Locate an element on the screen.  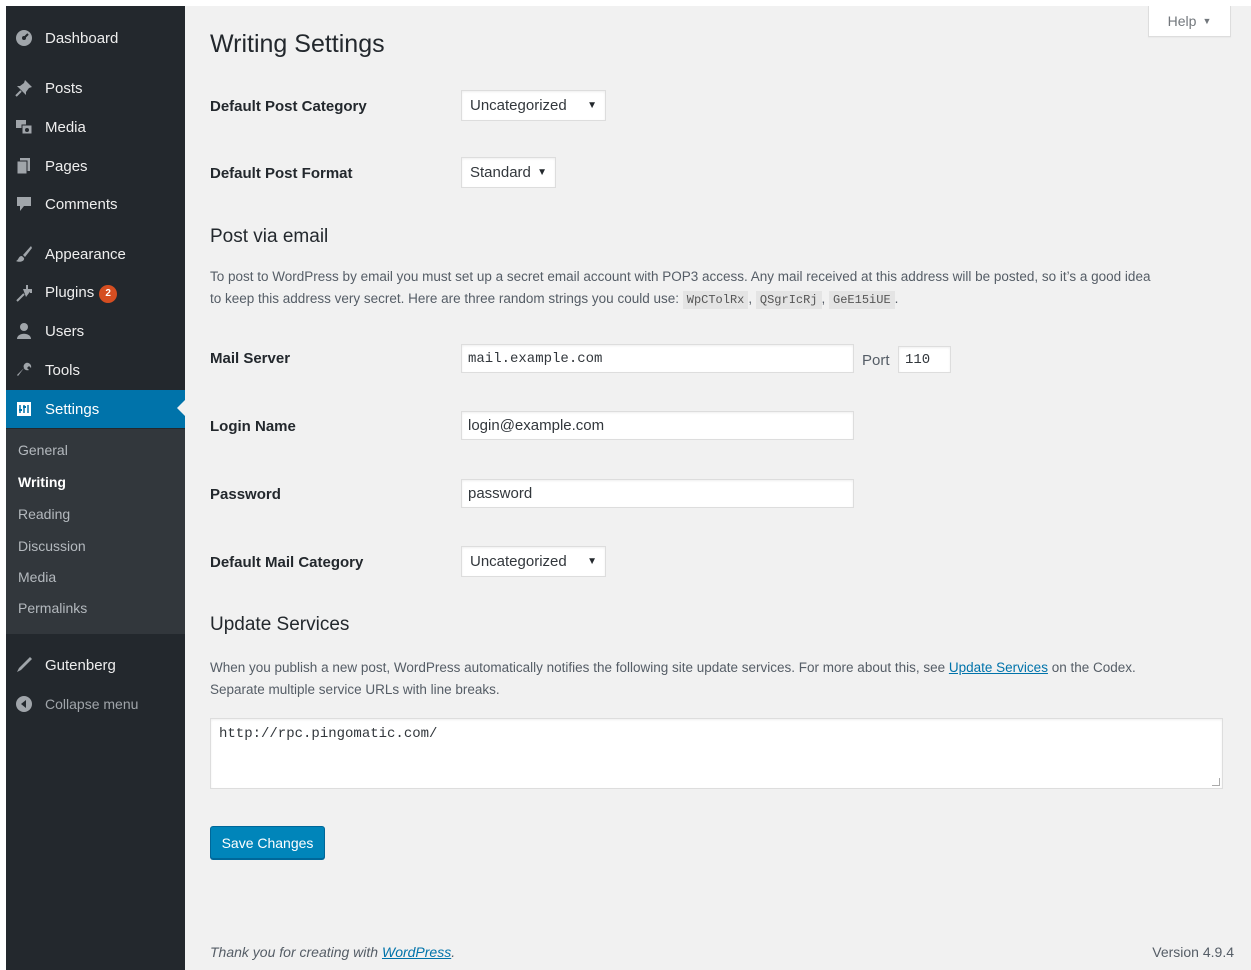
random-string: QSgrIcRj is located at coordinates (788, 300).